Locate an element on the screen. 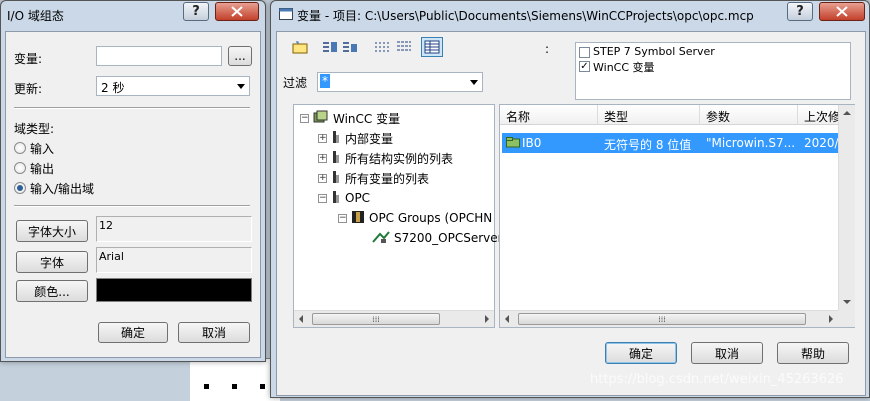  help-action-button: 帮助 is located at coordinates (813, 353).